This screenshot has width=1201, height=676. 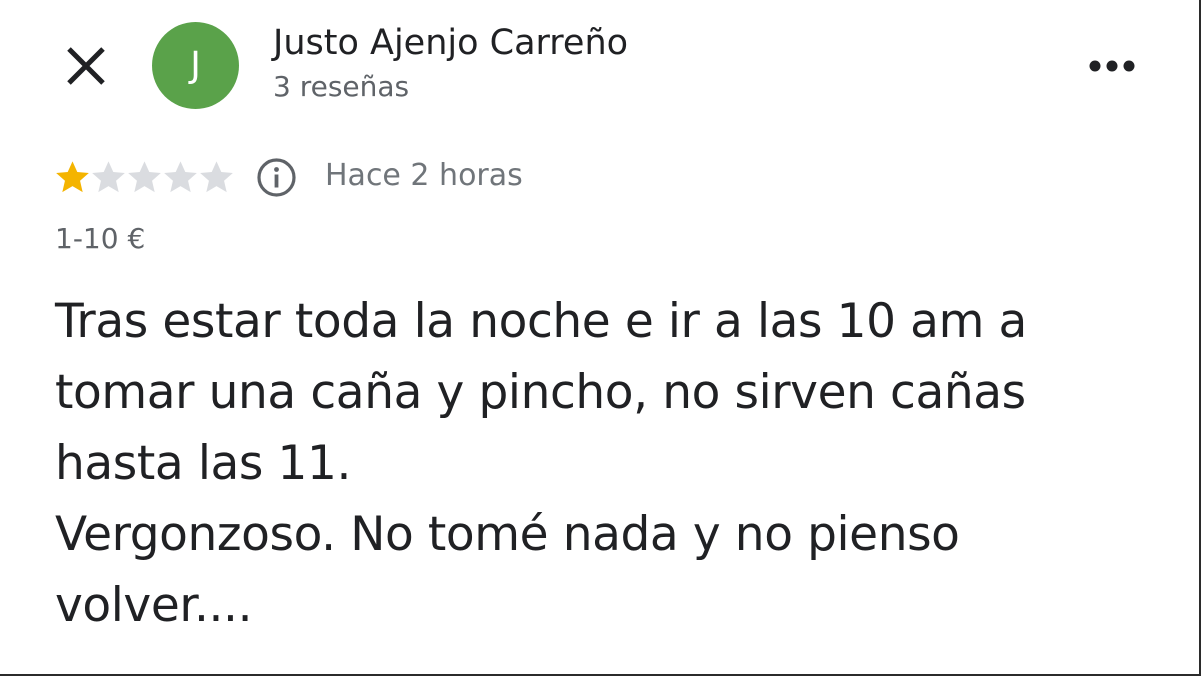 I want to click on star-rating, so click(x=144, y=177).